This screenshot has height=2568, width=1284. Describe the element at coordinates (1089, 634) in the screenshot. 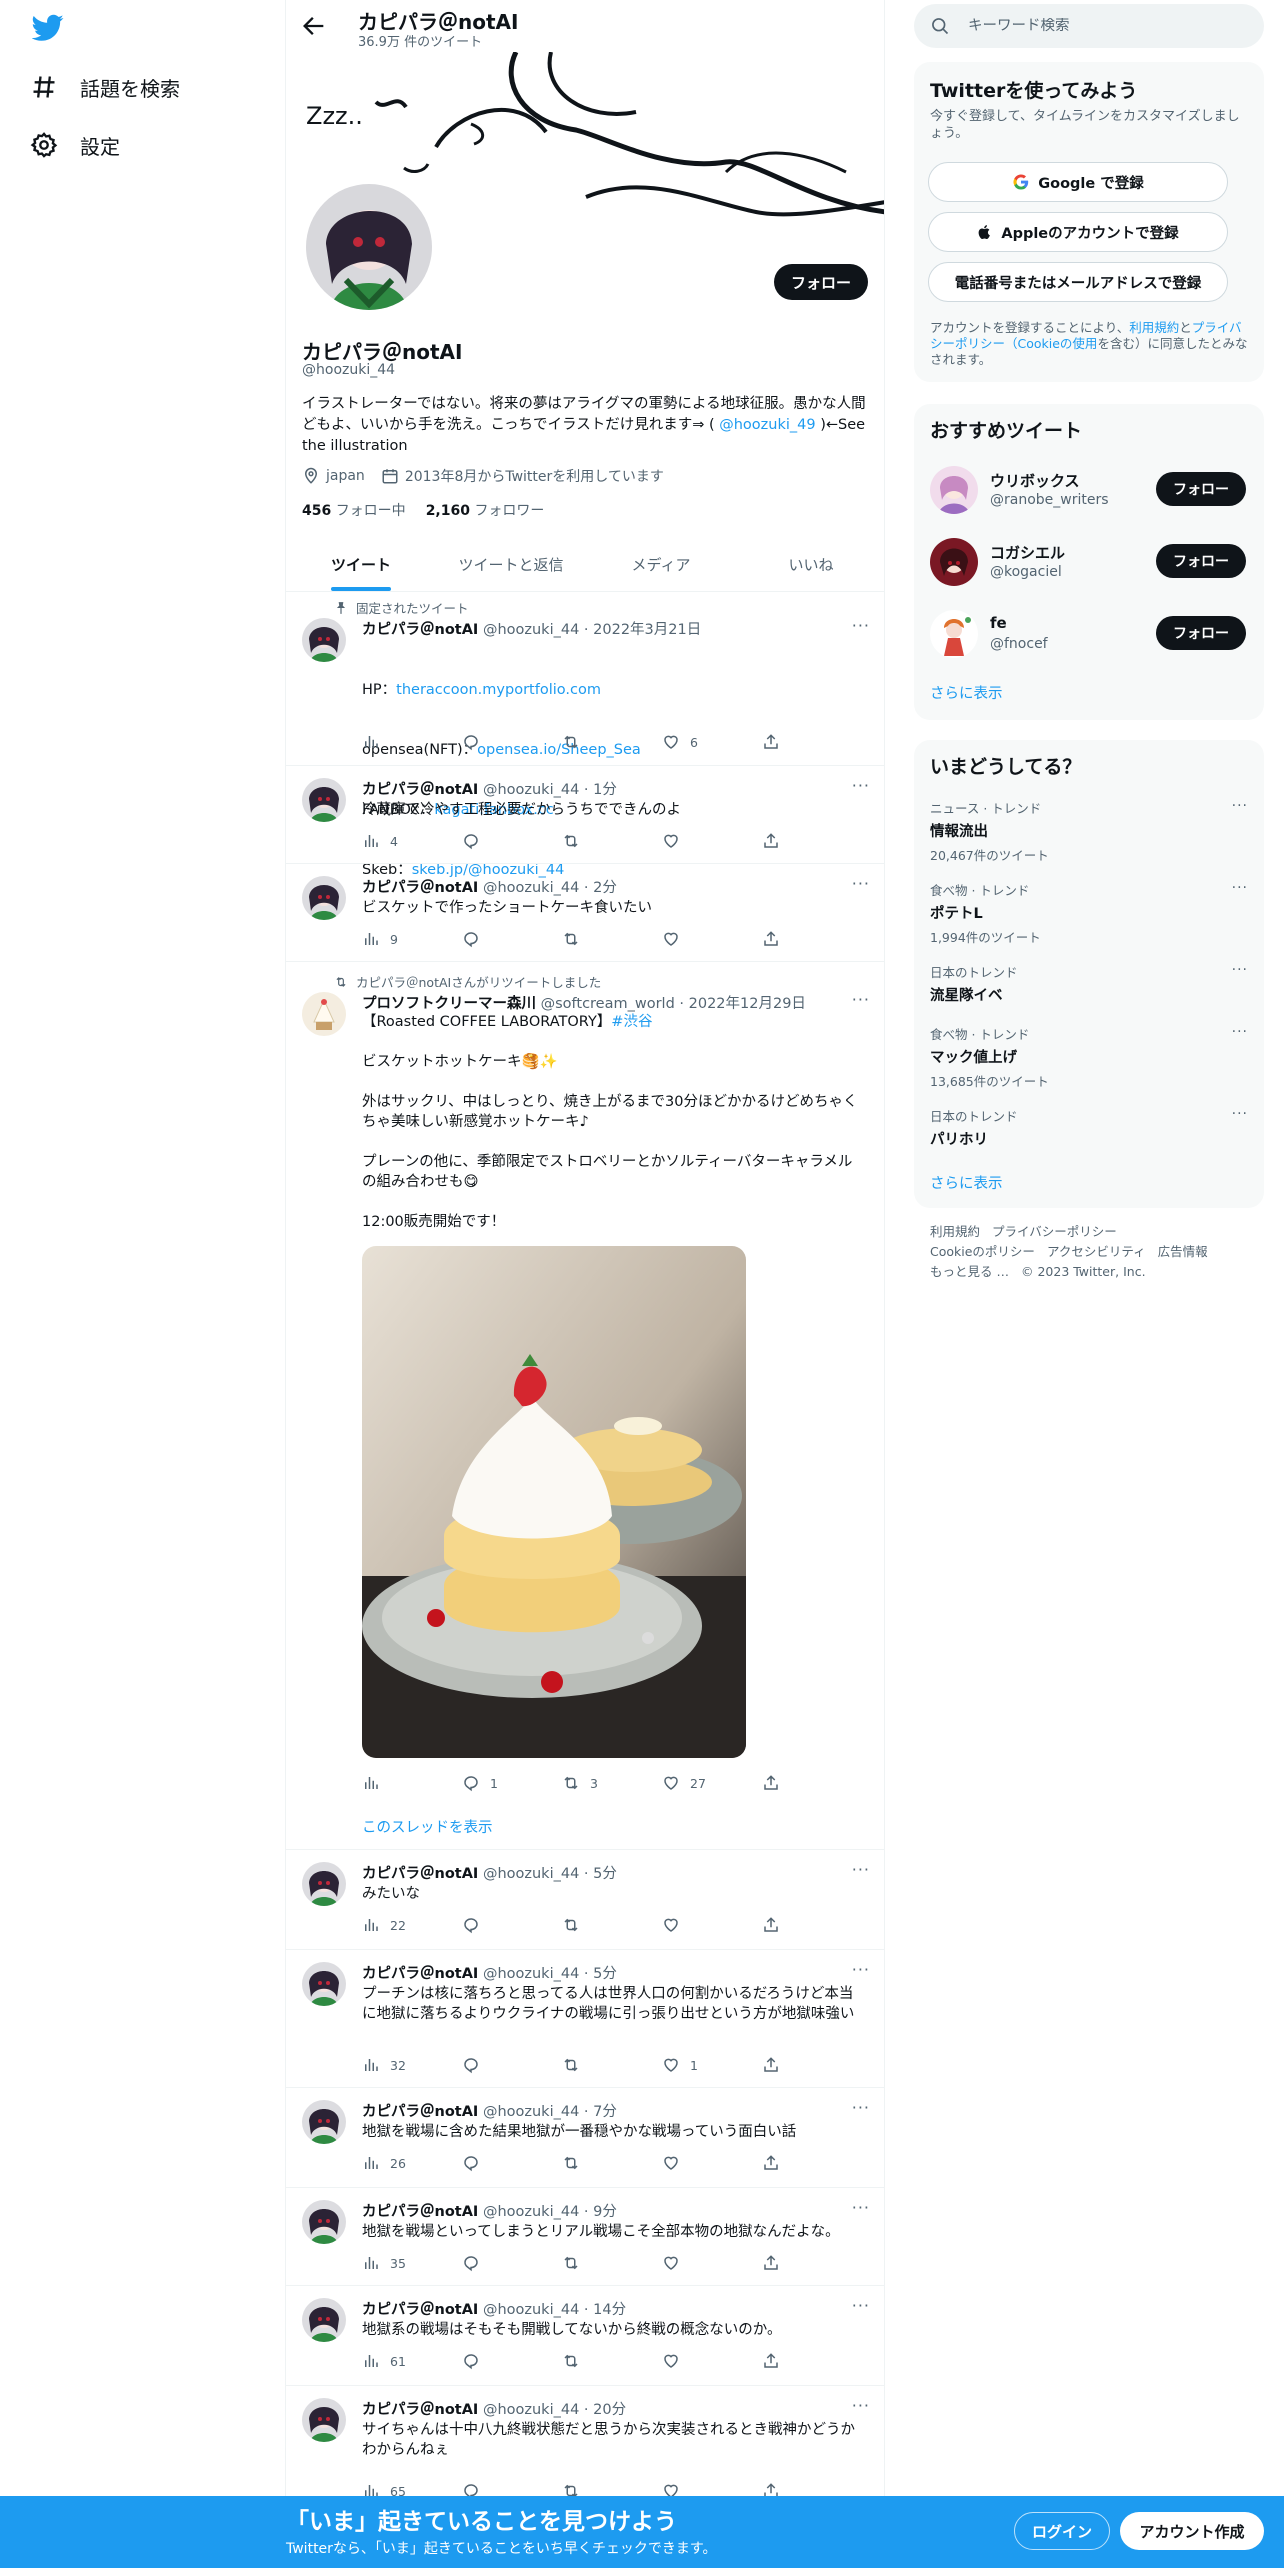

I see `recommended-user: fe @fnocef フォロー` at that location.